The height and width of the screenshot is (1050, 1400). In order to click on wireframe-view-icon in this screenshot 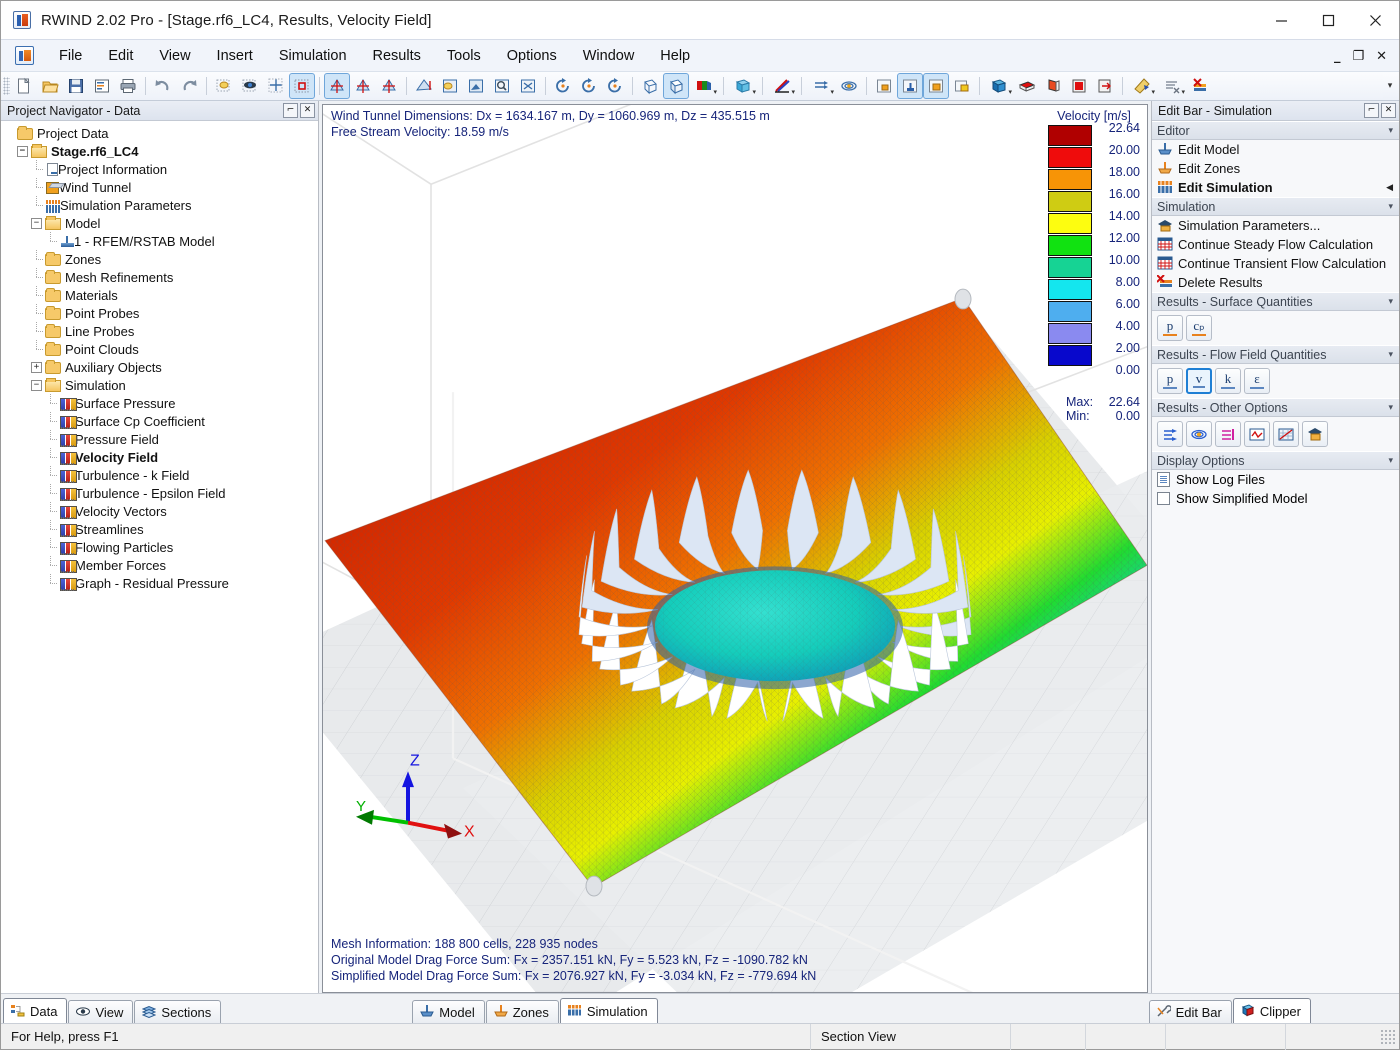, I will do `click(650, 86)`.